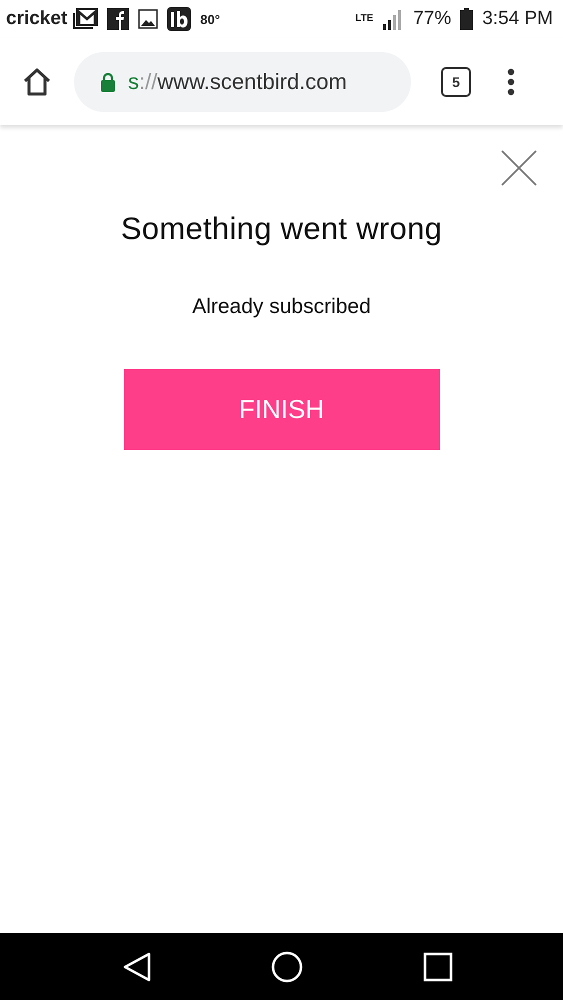  I want to click on battery-level: 77%, so click(432, 19).